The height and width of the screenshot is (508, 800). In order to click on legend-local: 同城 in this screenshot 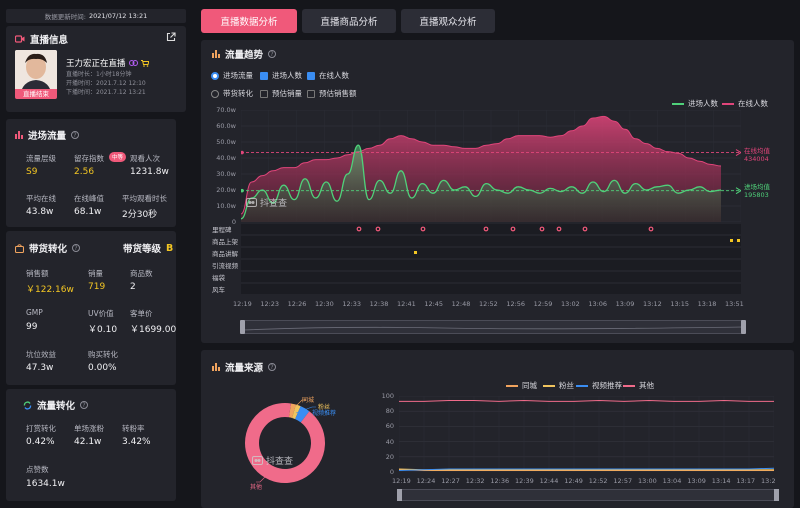, I will do `click(521, 385)`.